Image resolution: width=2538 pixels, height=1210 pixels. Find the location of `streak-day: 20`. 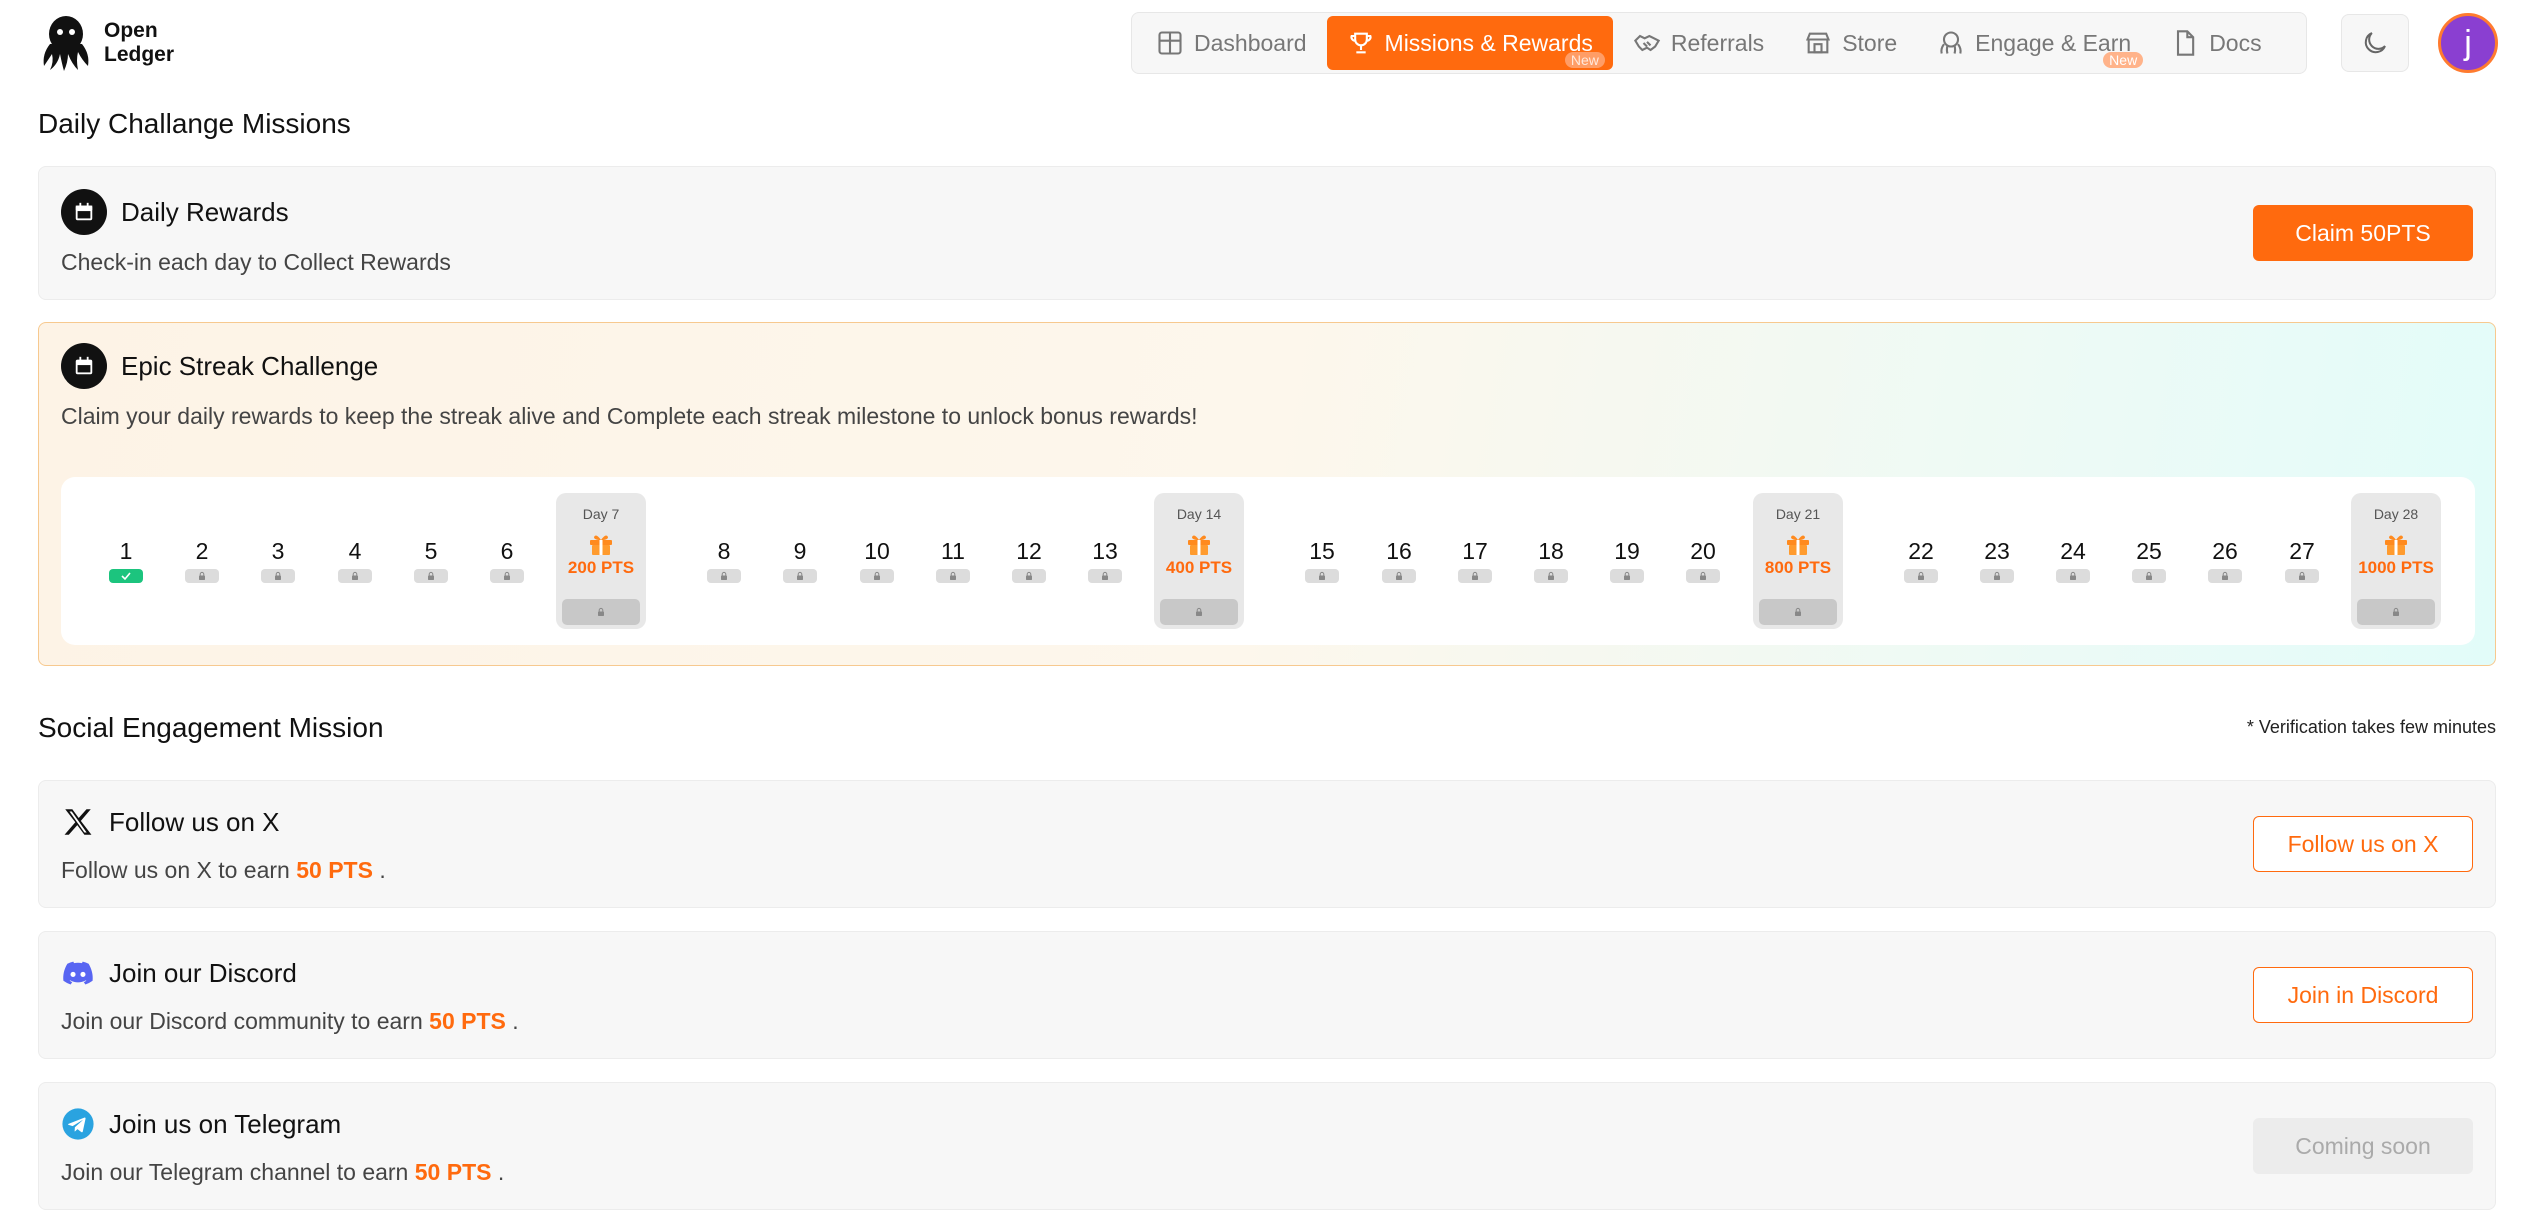

streak-day: 20 is located at coordinates (1703, 560).